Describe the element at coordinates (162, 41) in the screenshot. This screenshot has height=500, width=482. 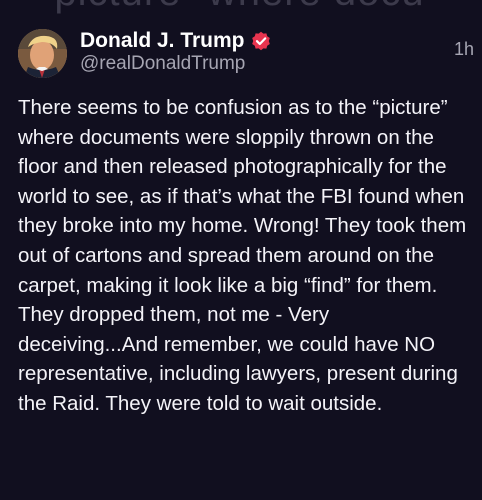
I see `display-name: Donald J. Trump` at that location.